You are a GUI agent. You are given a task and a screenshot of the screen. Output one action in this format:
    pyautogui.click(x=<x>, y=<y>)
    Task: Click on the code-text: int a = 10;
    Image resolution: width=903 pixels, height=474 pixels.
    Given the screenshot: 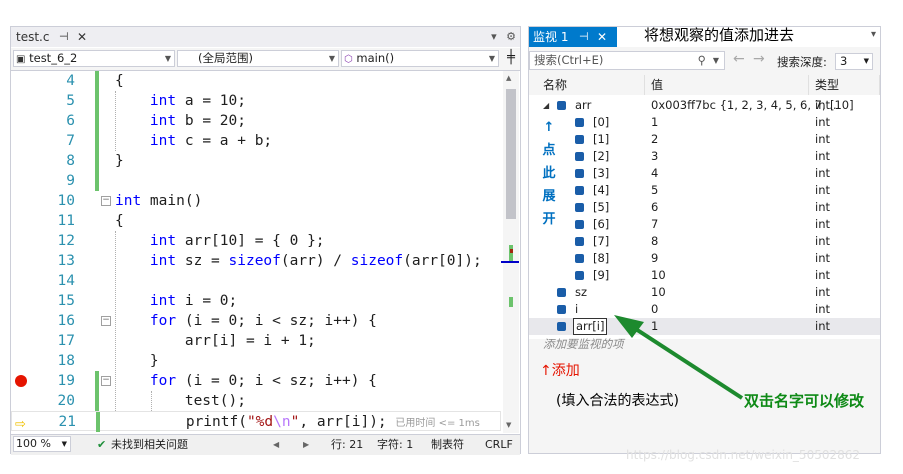 What is the action you would take?
    pyautogui.click(x=197, y=101)
    